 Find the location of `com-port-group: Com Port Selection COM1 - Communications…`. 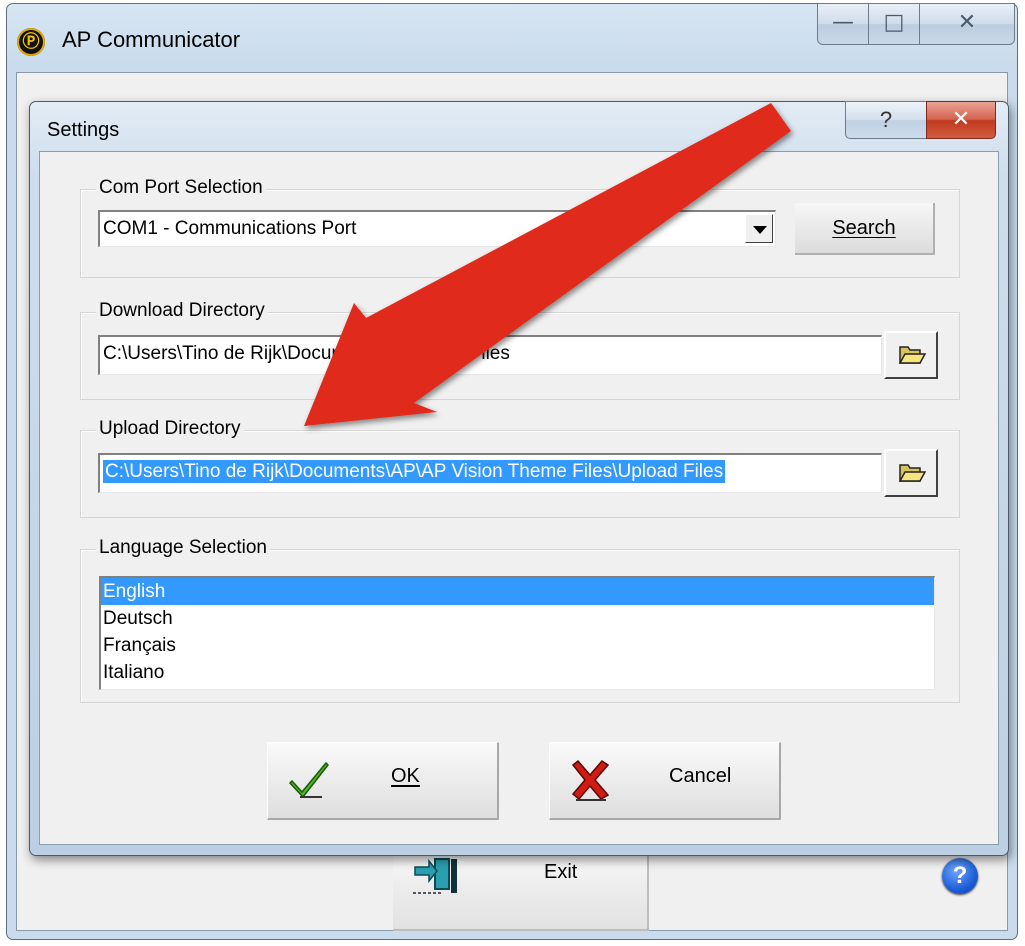

com-port-group: Com Port Selection COM1 - Communications… is located at coordinates (520, 227).